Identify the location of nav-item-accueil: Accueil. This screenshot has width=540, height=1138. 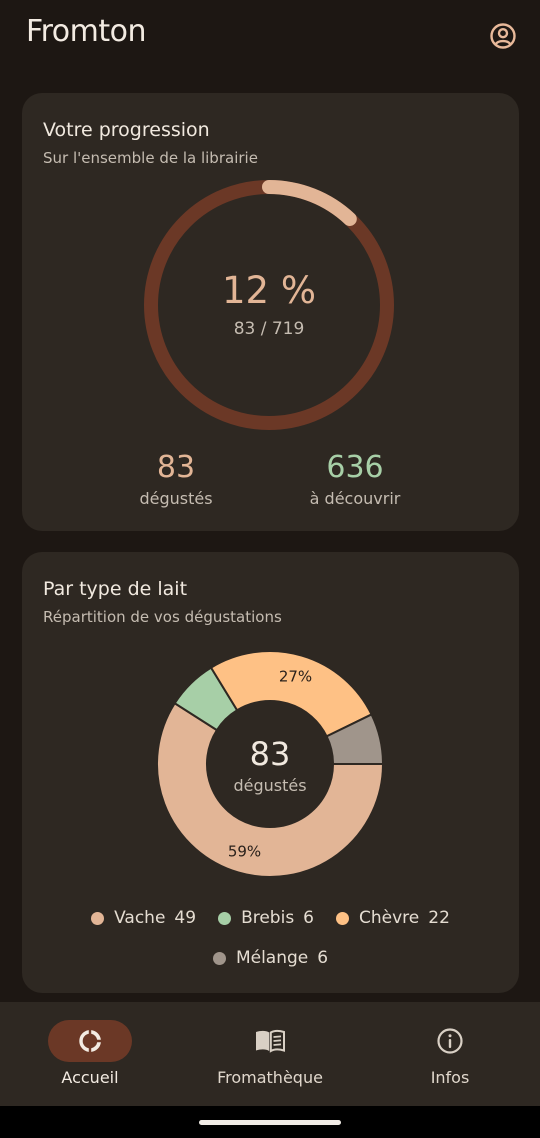
(90, 1054).